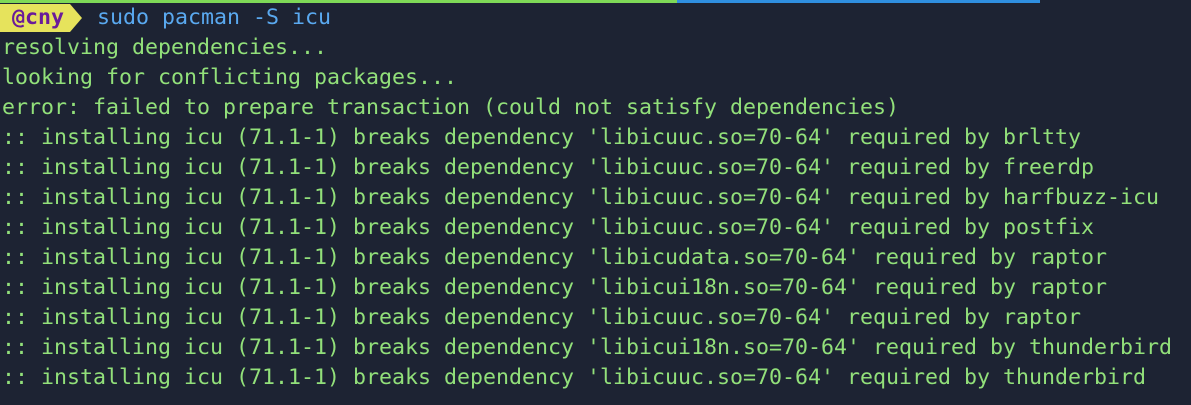  Describe the element at coordinates (76, 18) in the screenshot. I see `prompt-arrow-icon` at that location.